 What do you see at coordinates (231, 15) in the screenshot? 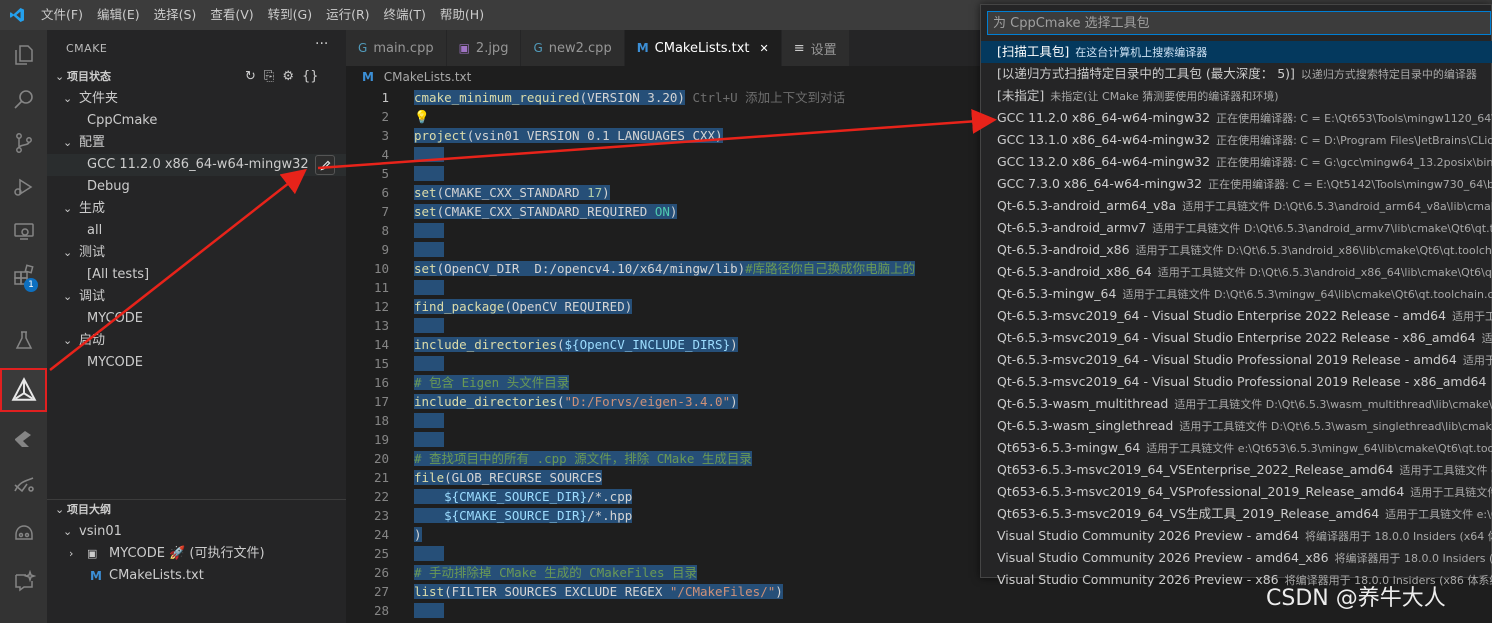
I see `menu-item: 查看(V)` at bounding box center [231, 15].